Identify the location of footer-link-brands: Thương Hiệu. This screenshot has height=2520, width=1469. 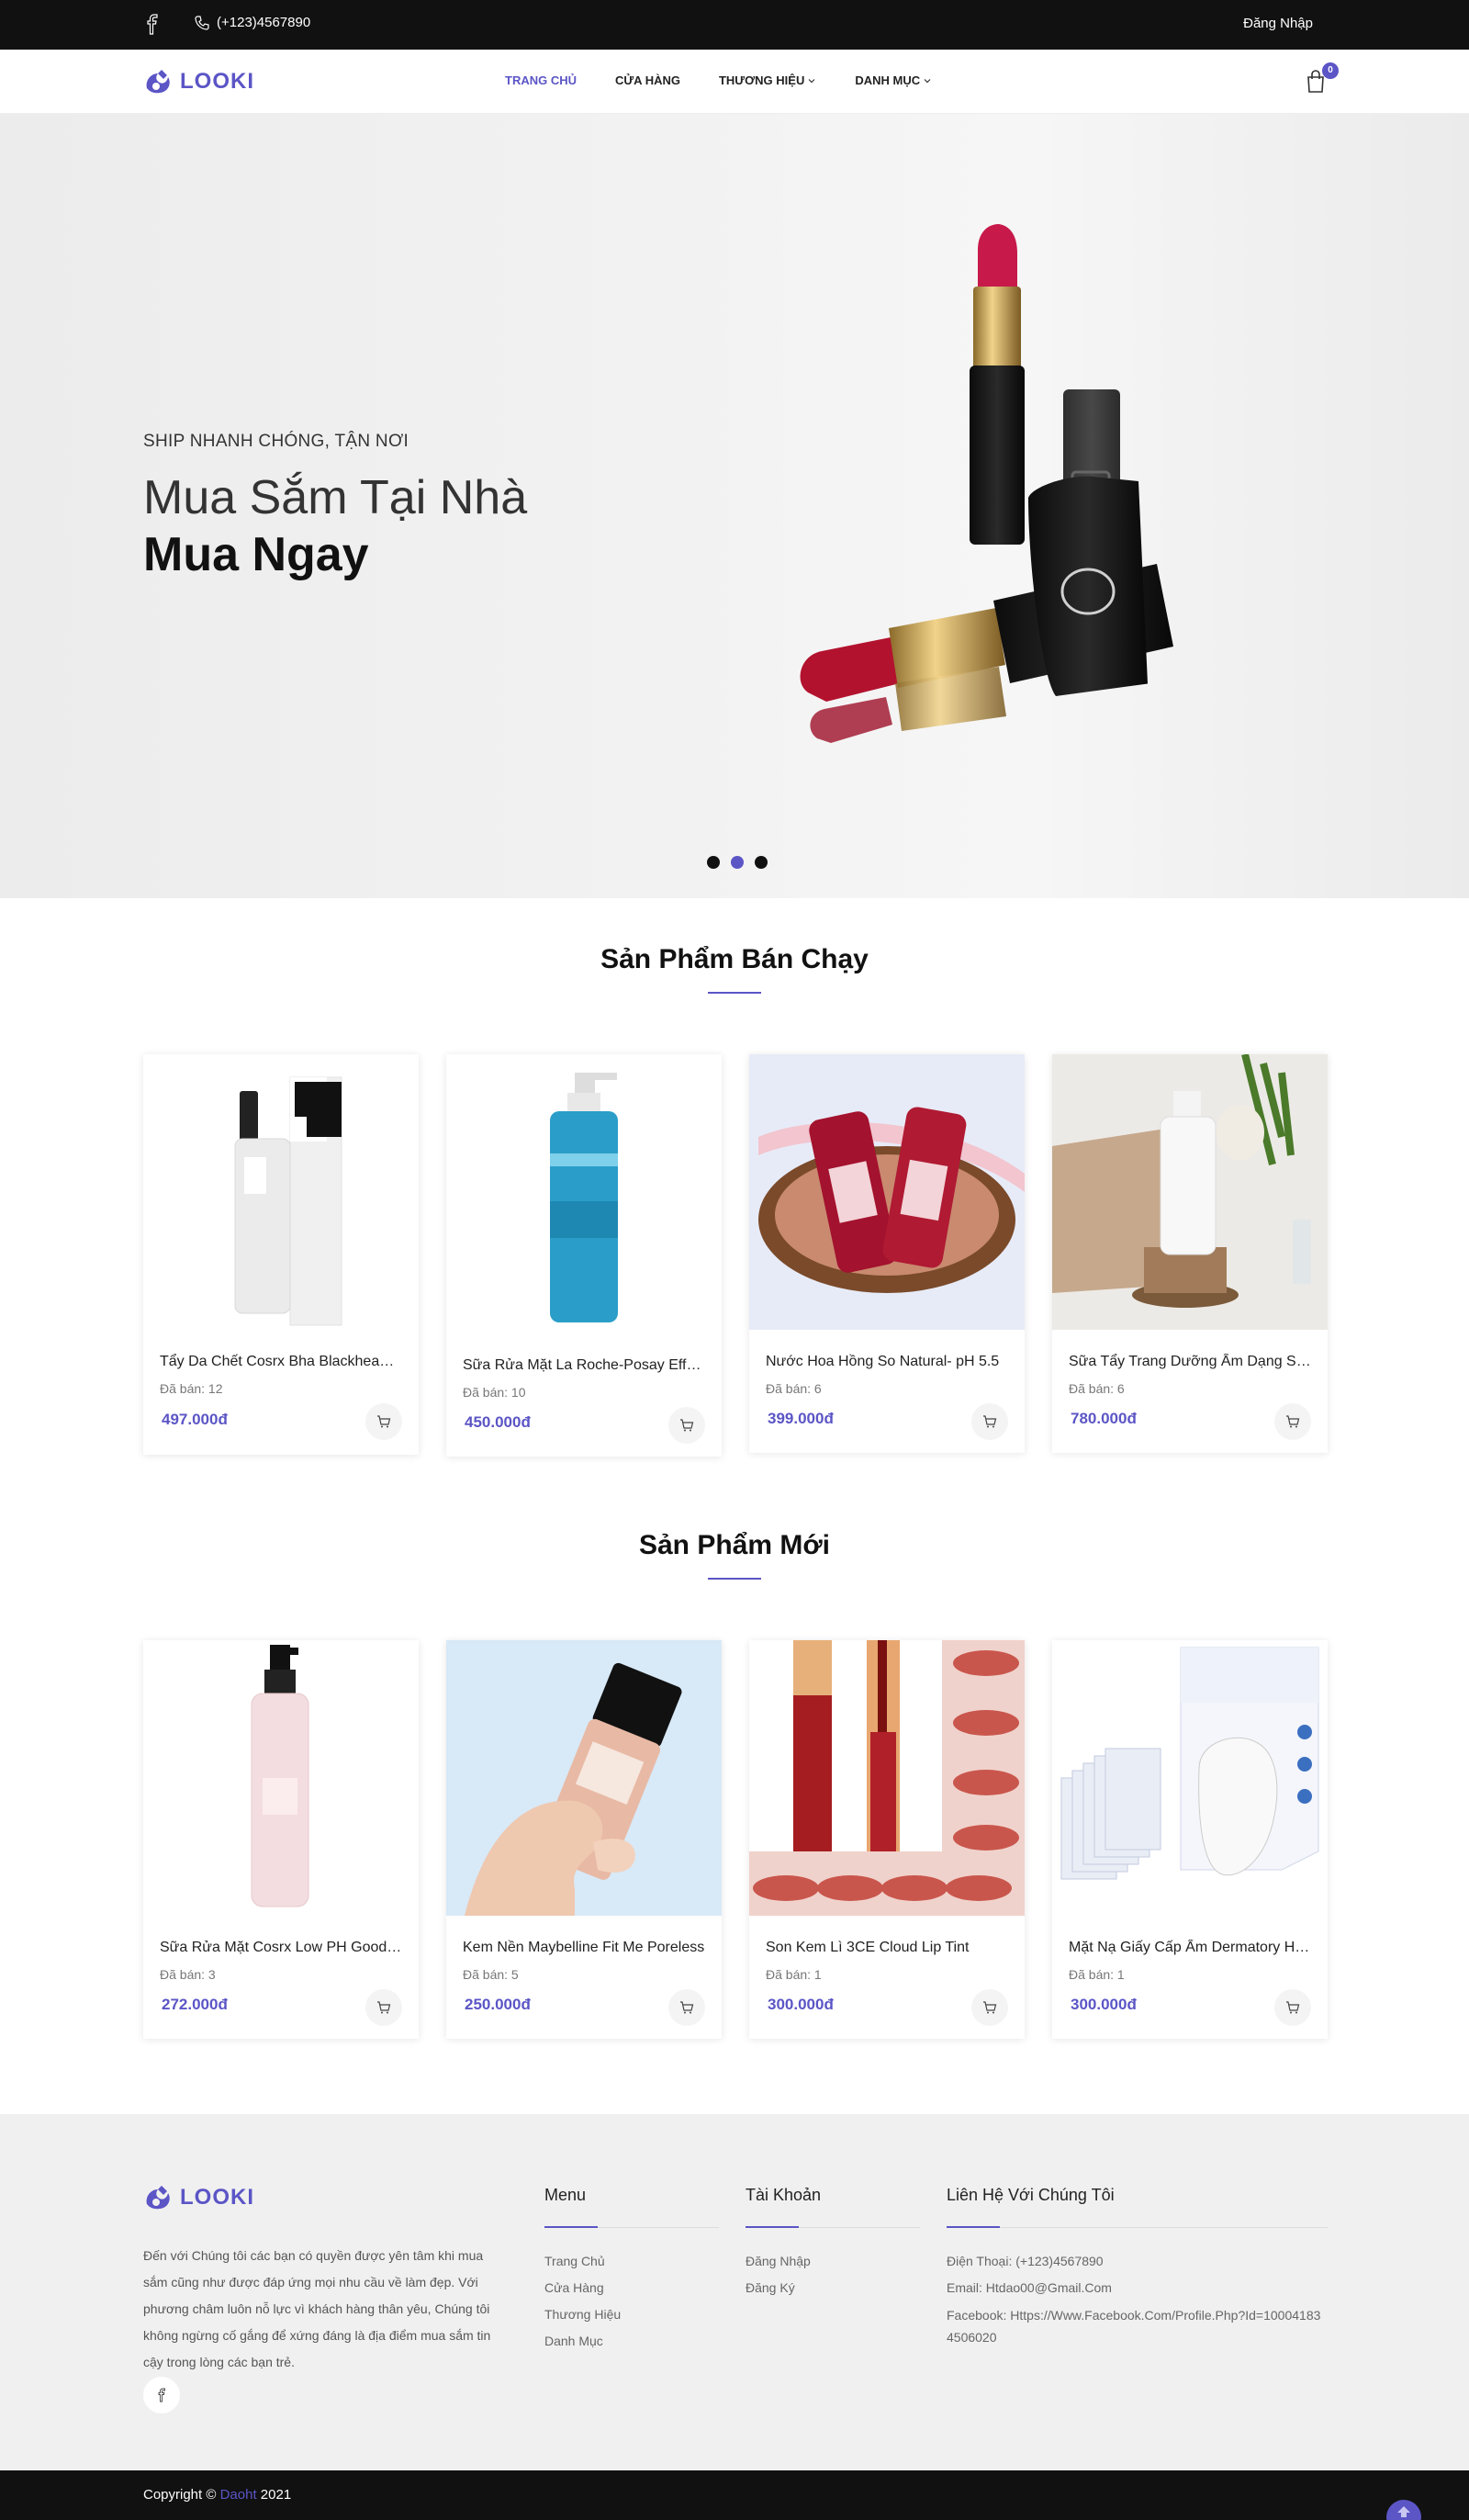
(631, 2314).